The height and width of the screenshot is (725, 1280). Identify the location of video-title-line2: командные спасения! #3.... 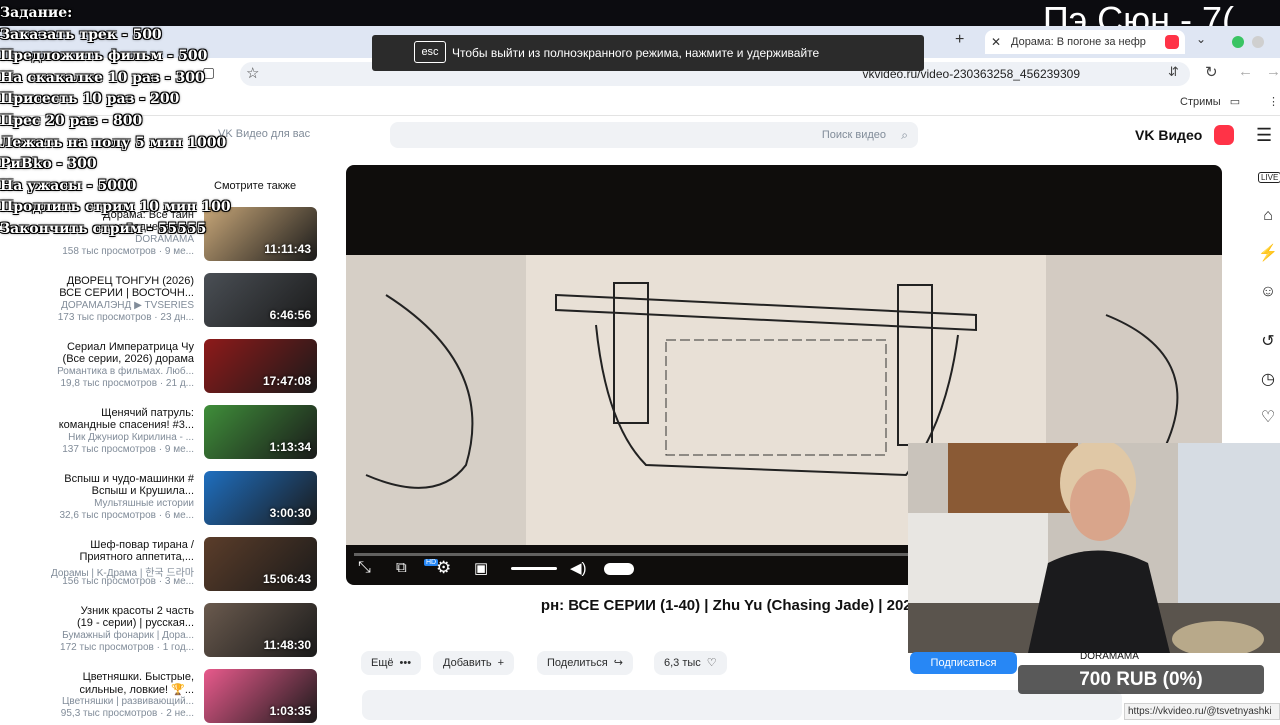
(126, 425).